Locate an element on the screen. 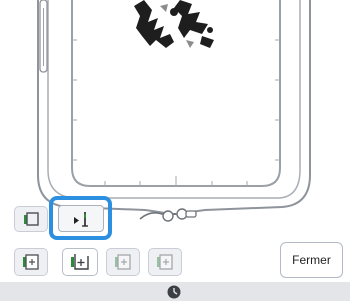  frame-outline-icon is located at coordinates (31, 219).